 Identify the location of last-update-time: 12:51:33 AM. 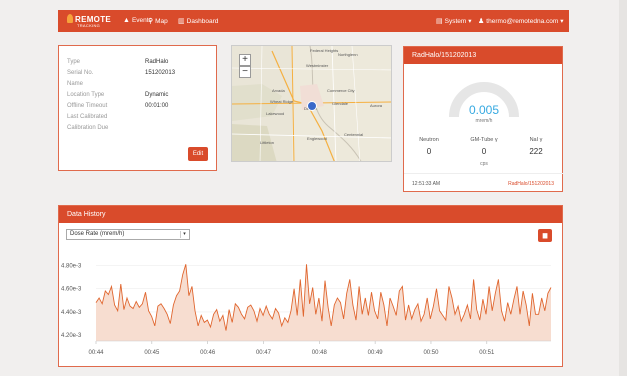
(426, 184).